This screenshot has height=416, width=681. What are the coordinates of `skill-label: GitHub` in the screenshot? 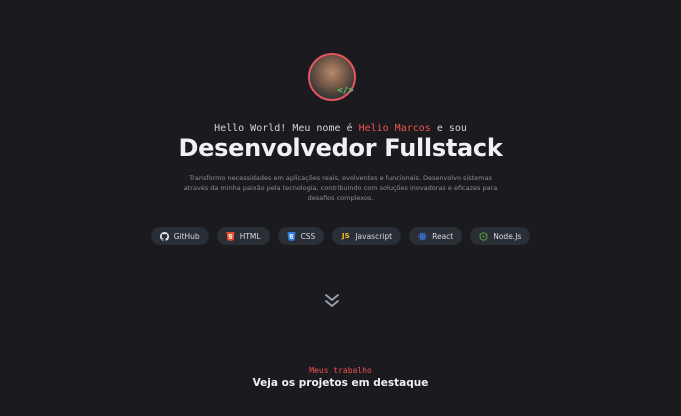 It's located at (186, 236).